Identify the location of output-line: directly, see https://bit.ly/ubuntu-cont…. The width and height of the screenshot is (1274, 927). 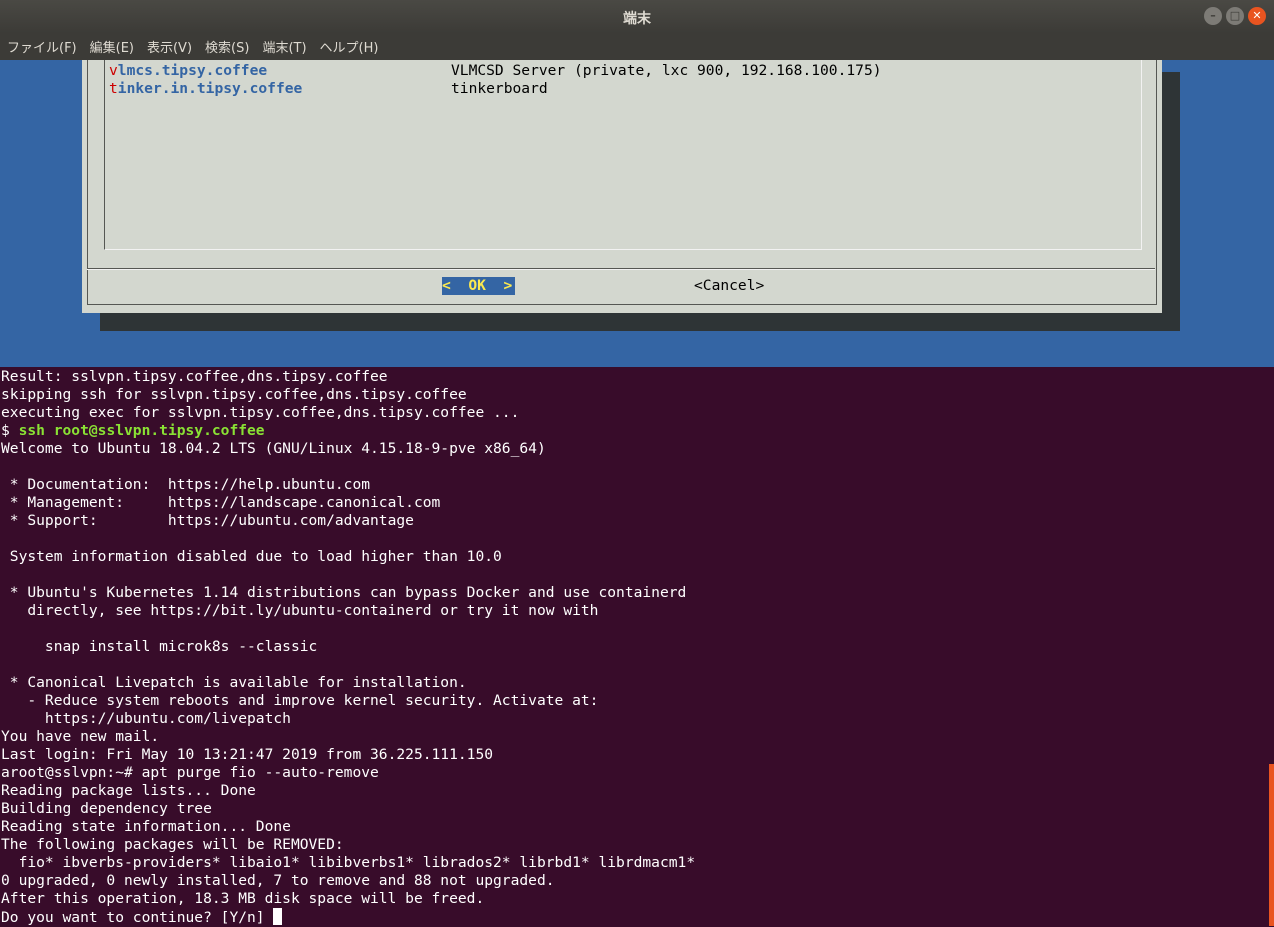
(300, 610).